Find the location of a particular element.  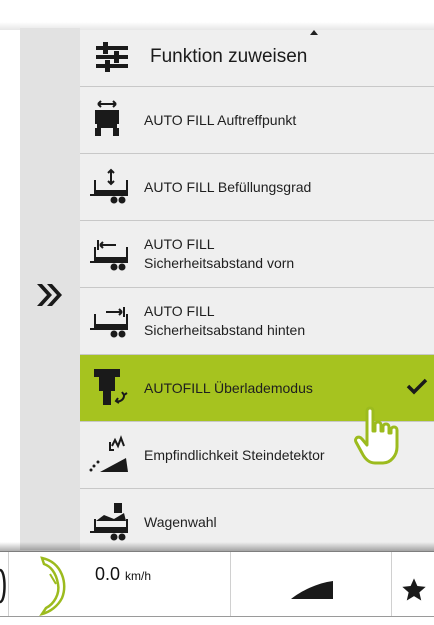

speed-display: 0.0 km/h is located at coordinates (119, 585).